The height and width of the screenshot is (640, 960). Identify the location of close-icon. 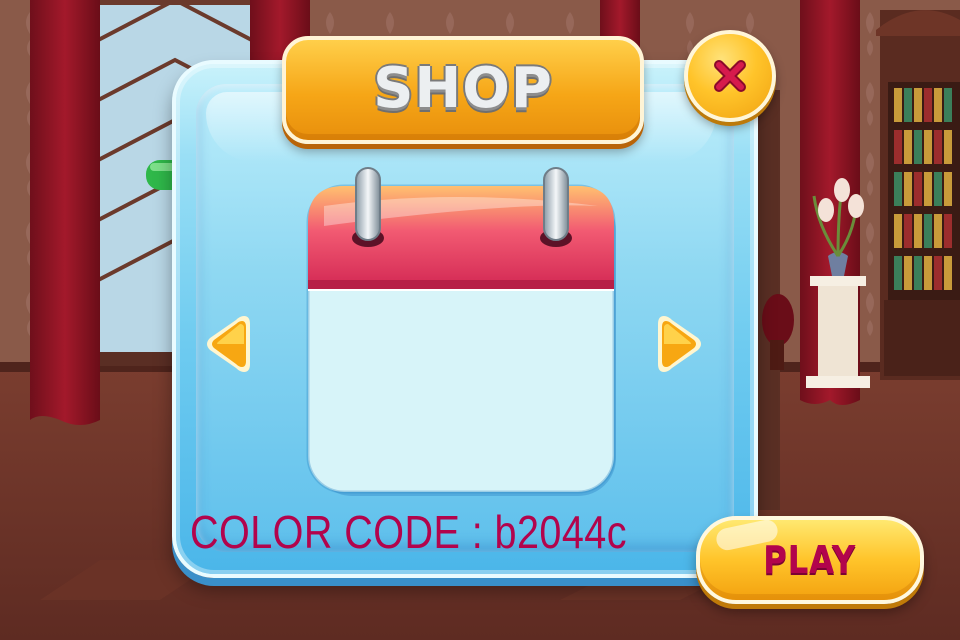
(730, 76).